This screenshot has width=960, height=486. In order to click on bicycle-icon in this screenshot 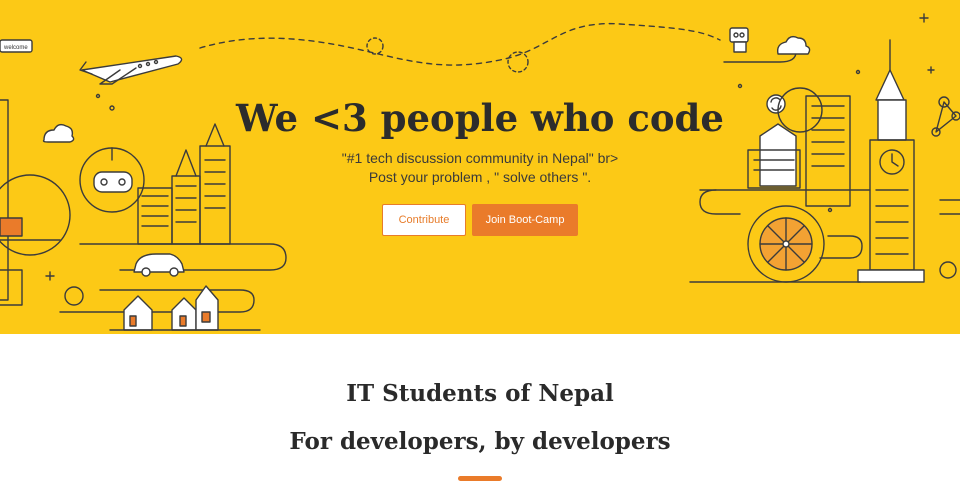, I will do `click(948, 270)`.